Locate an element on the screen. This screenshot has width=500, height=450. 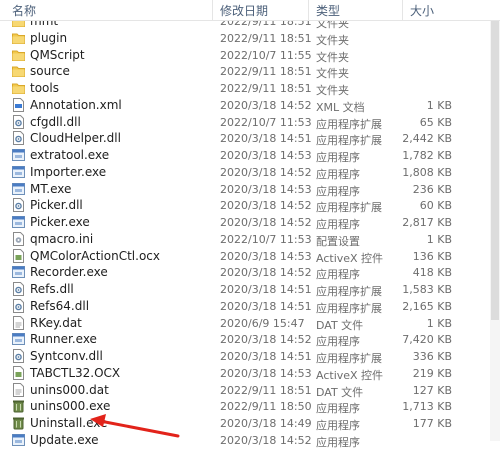
file-row: unins000.dat 2022/9/11 18:51 DAT 文件 127 KB is located at coordinates (245, 390).